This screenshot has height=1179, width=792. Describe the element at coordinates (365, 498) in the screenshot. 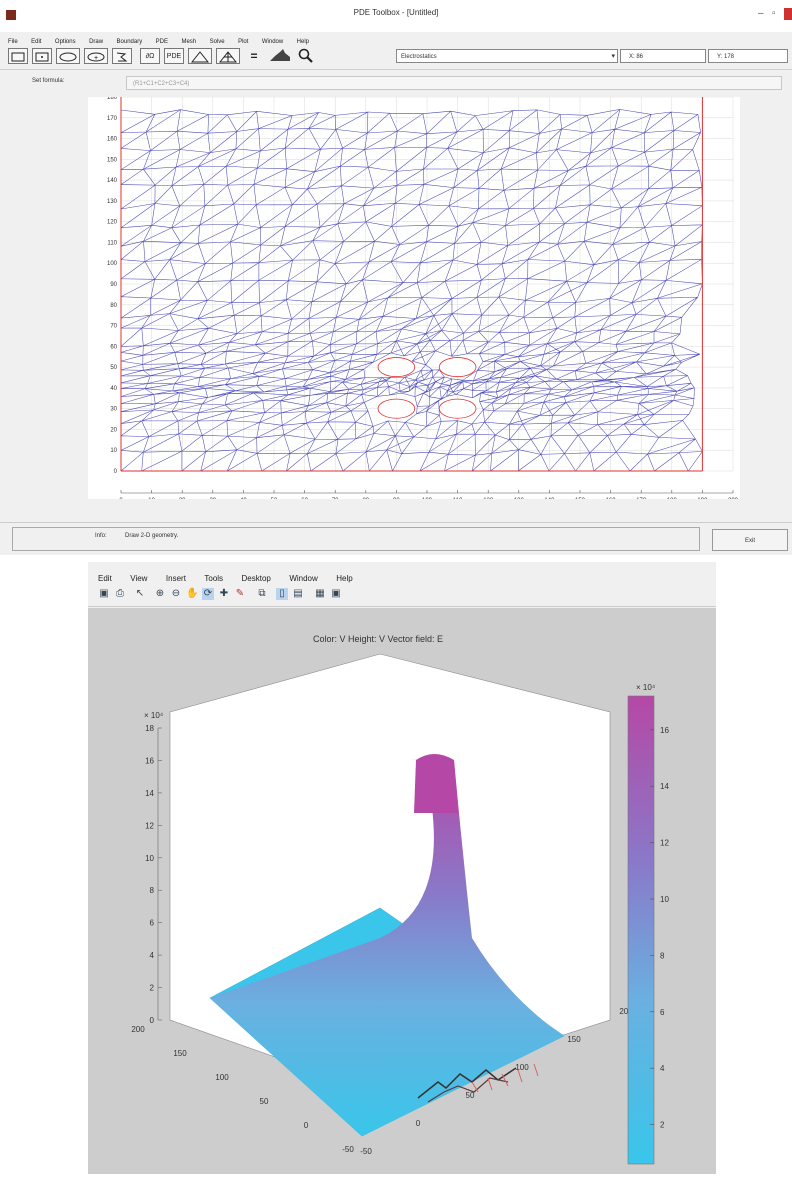

I see `mesh-x-tick-label: 80` at that location.